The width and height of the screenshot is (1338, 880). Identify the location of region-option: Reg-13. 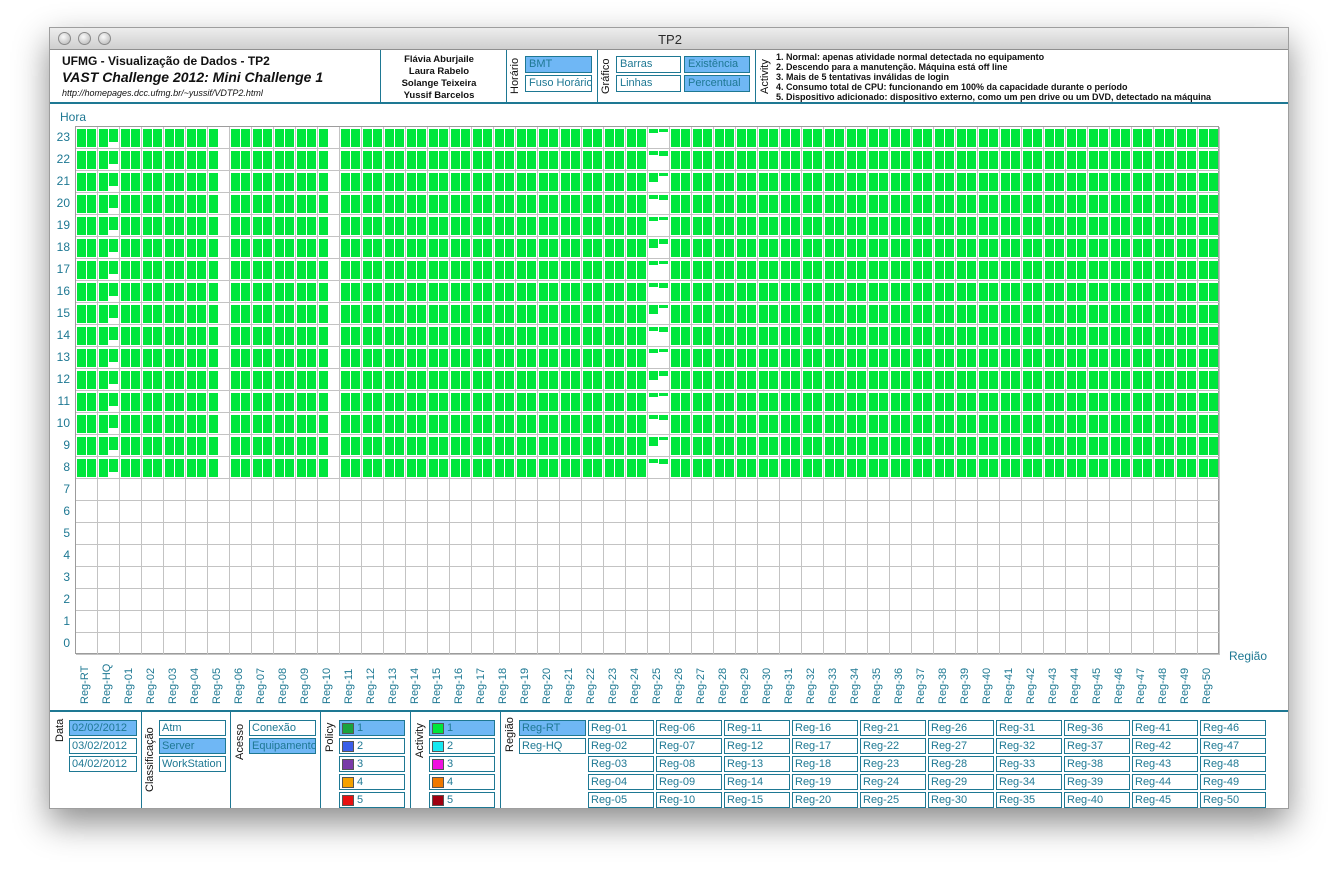
(757, 764).